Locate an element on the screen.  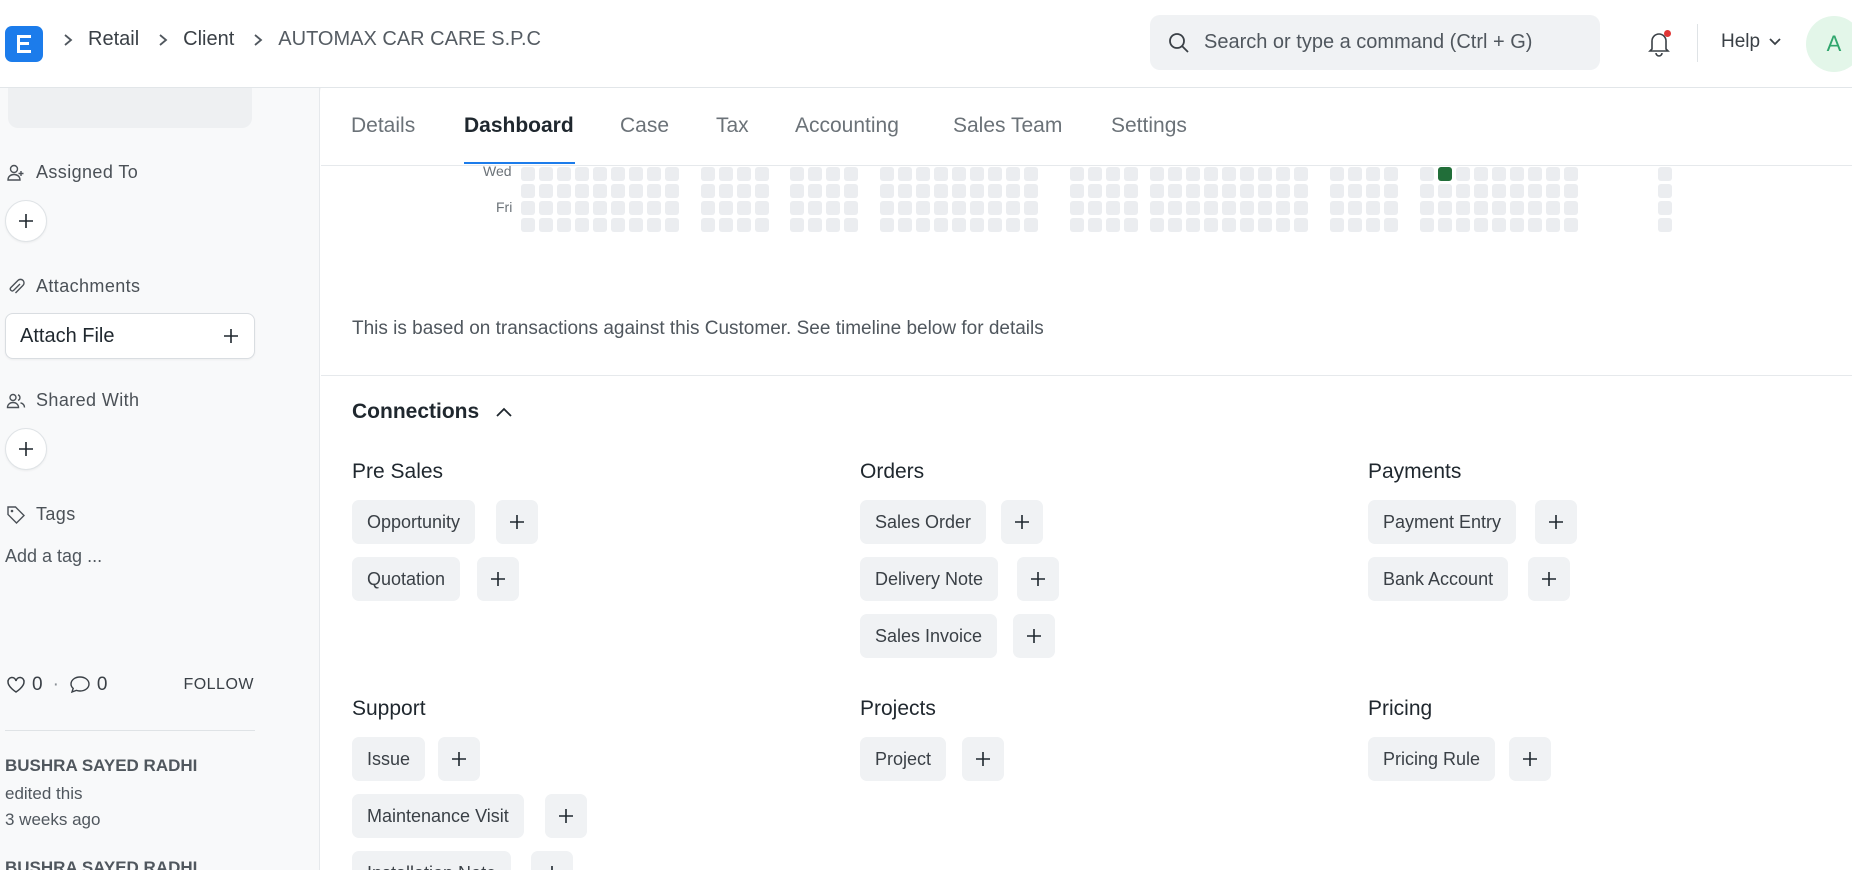
notification-bell-icon is located at coordinates (1659, 43).